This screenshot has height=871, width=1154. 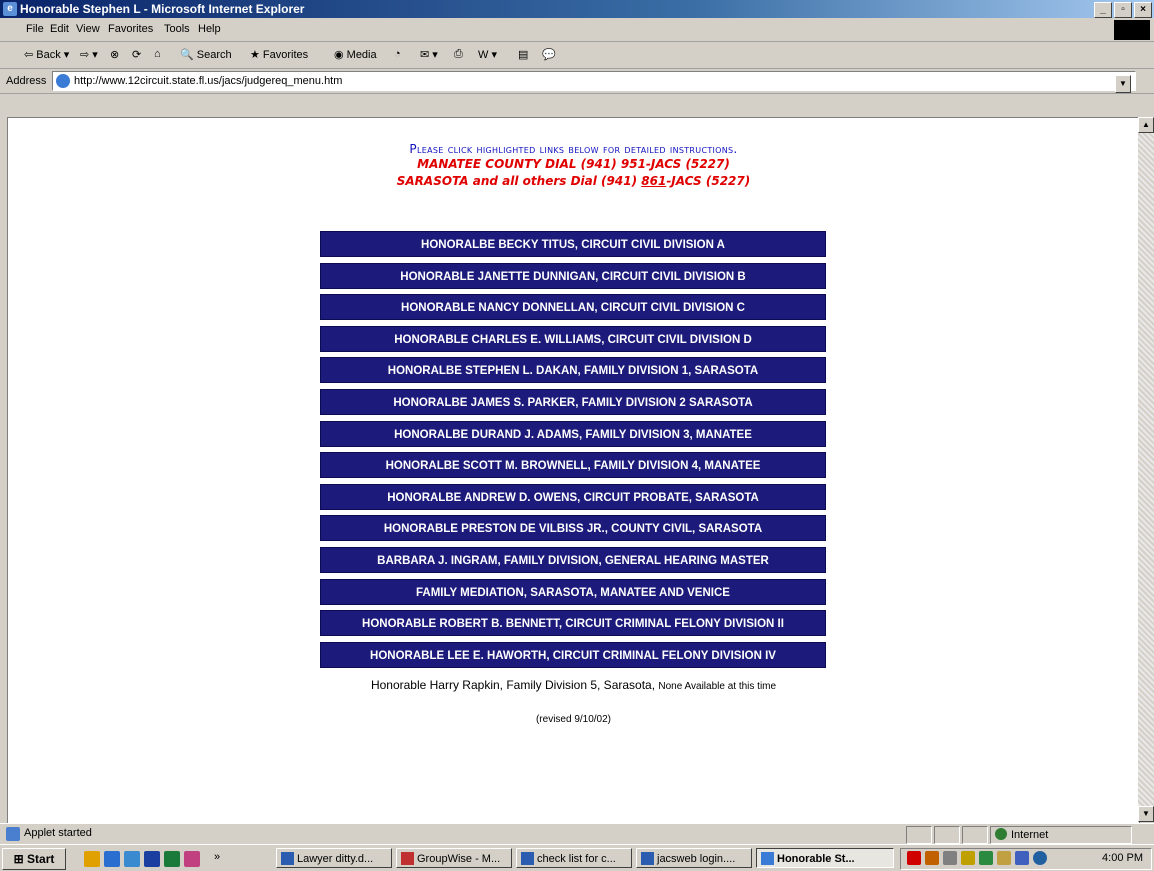 What do you see at coordinates (968, 858) in the screenshot?
I see `printer-tray-icon` at bounding box center [968, 858].